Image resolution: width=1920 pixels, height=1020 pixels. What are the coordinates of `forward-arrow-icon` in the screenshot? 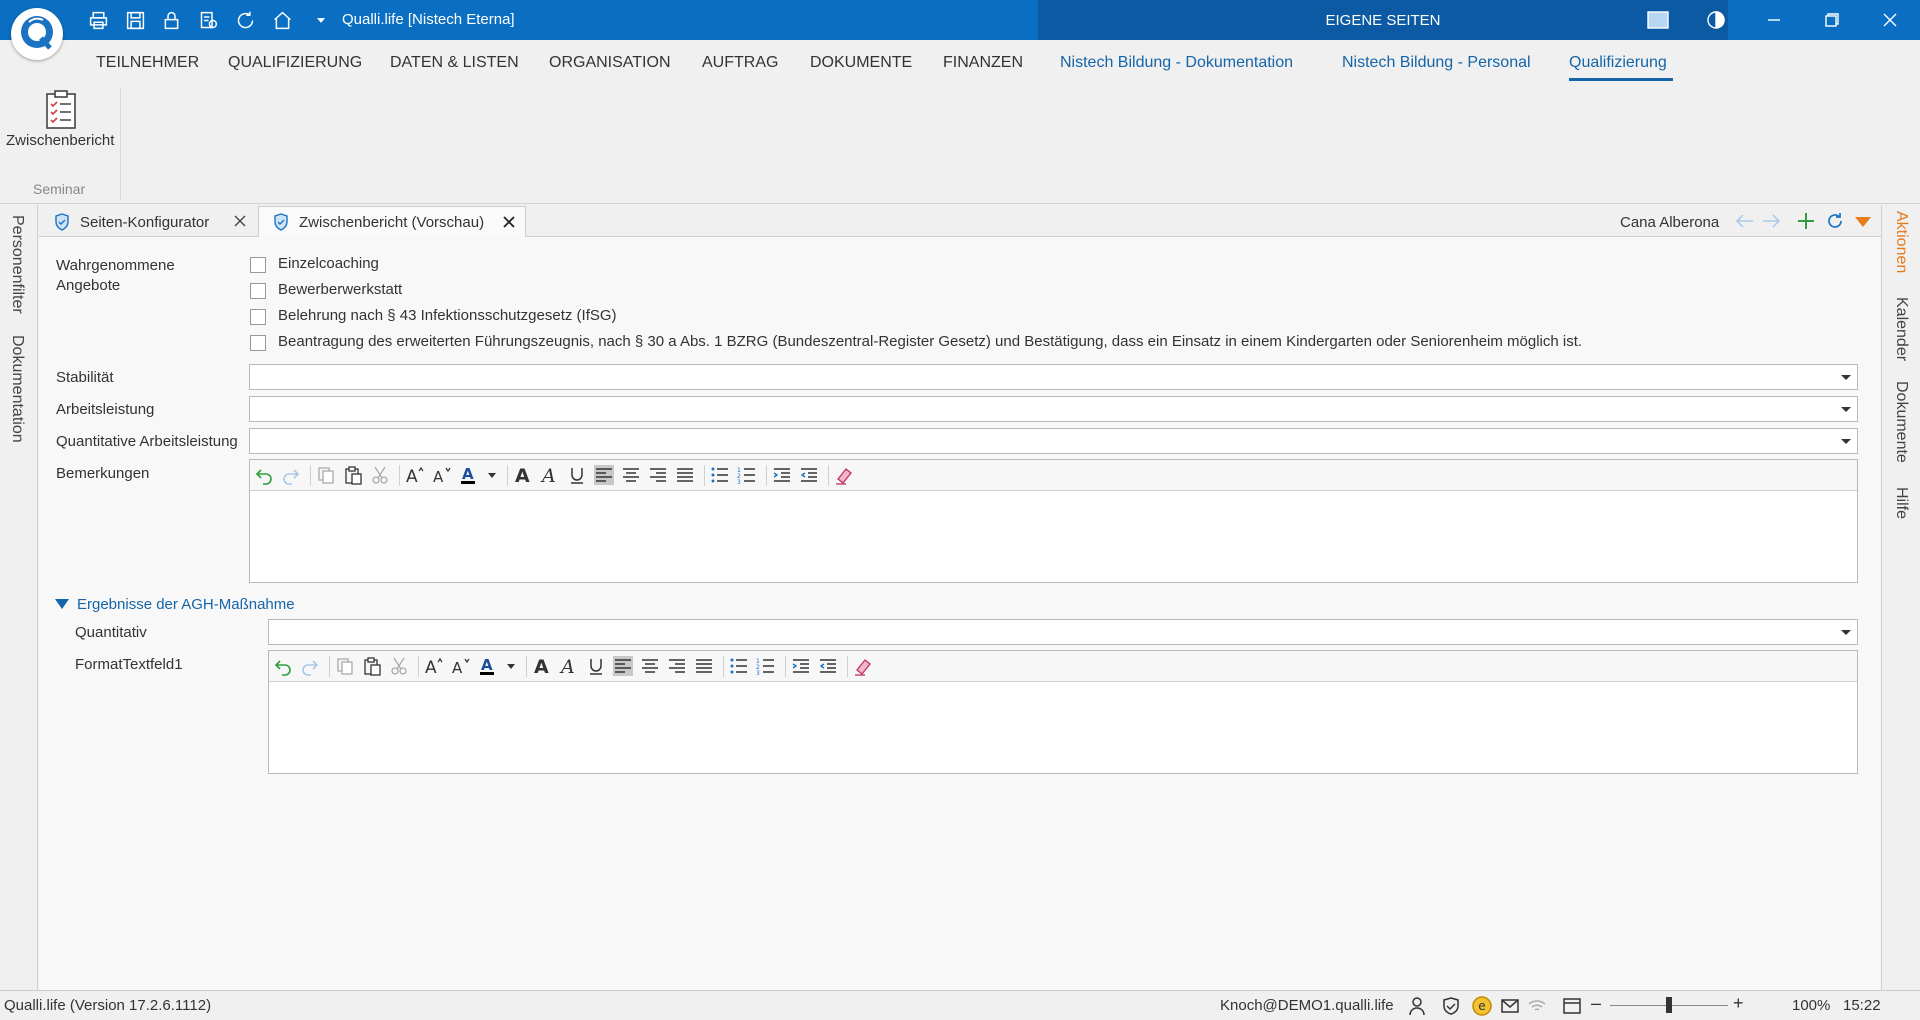 It's located at (1771, 221).